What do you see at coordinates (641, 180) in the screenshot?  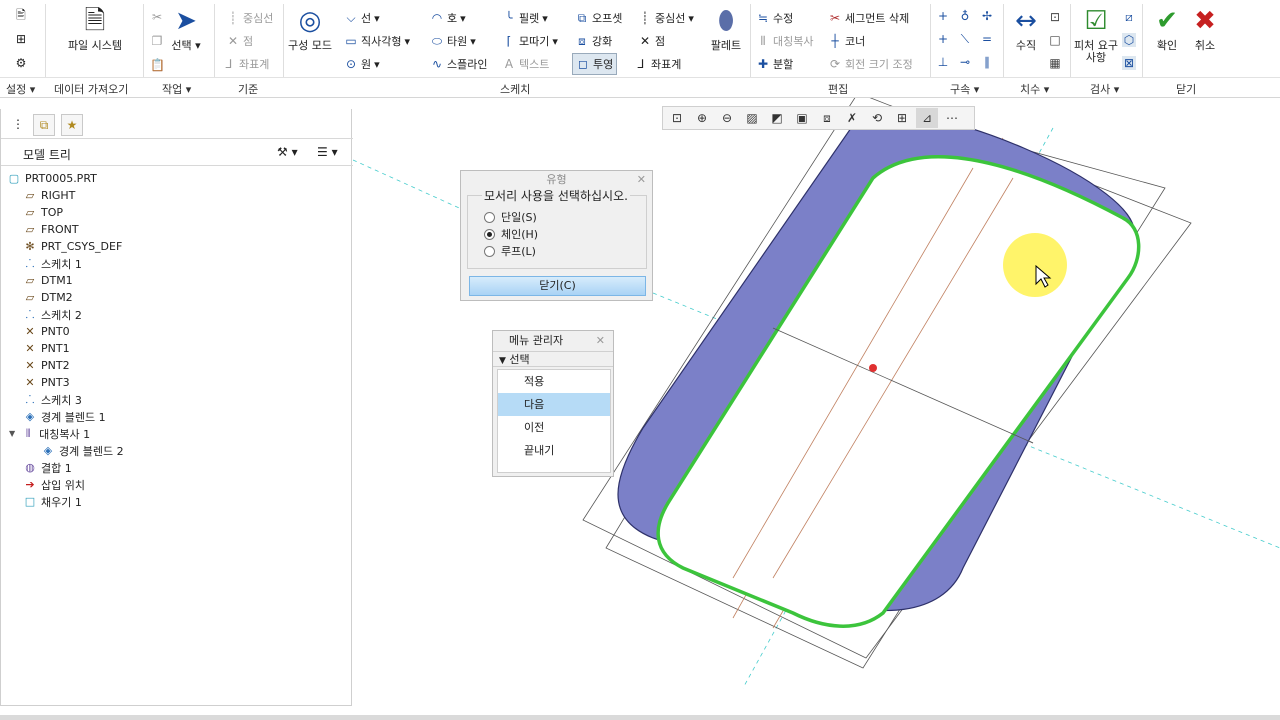 I see `type-dialog-close-icon: ✕` at bounding box center [641, 180].